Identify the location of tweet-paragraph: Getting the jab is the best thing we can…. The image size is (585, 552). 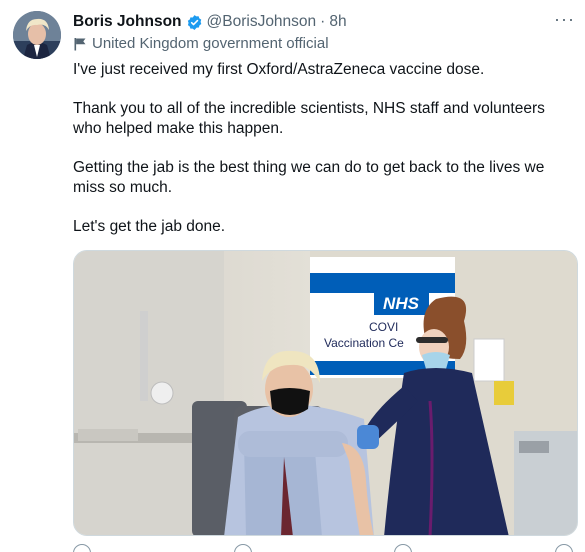
(309, 177).